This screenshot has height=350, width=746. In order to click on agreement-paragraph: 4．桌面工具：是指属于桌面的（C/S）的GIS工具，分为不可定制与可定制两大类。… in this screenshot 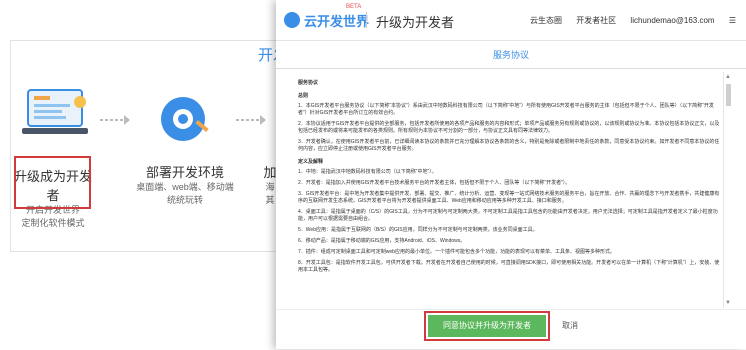, I will do `click(508, 215)`.